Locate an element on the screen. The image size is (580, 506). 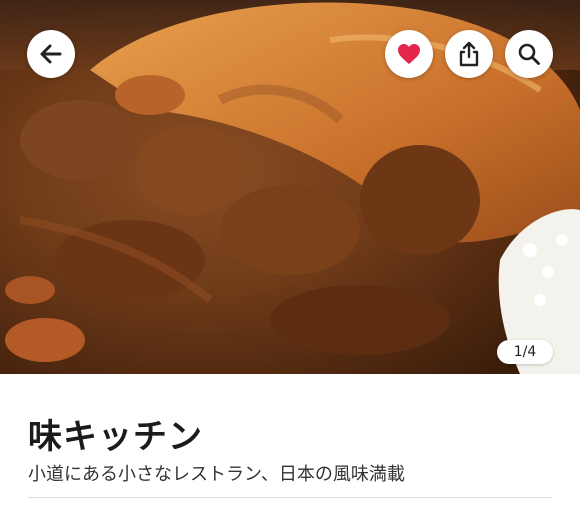
share-icon is located at coordinates (469, 54).